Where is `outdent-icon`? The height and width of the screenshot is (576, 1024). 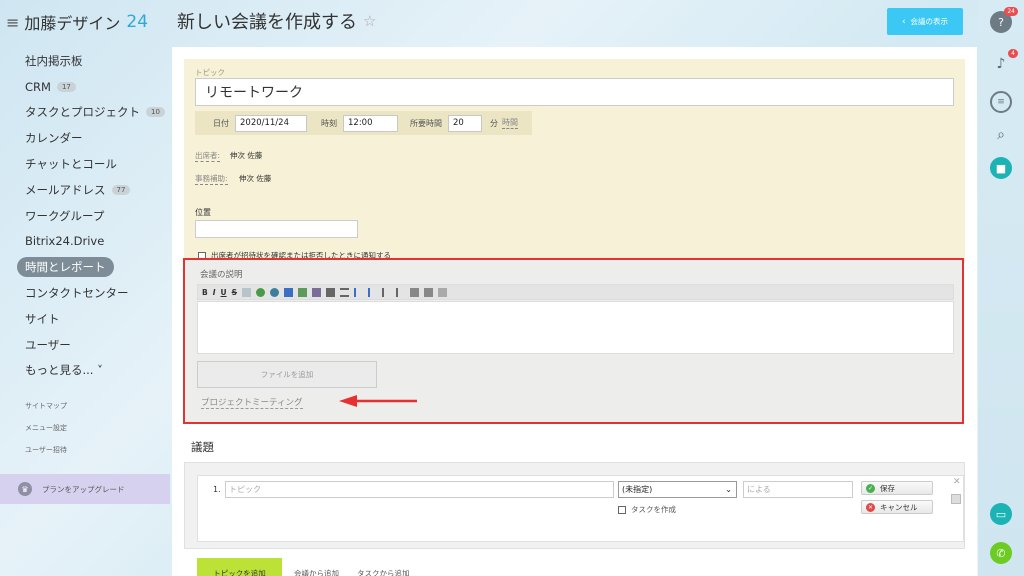 outdent-icon is located at coordinates (386, 292).